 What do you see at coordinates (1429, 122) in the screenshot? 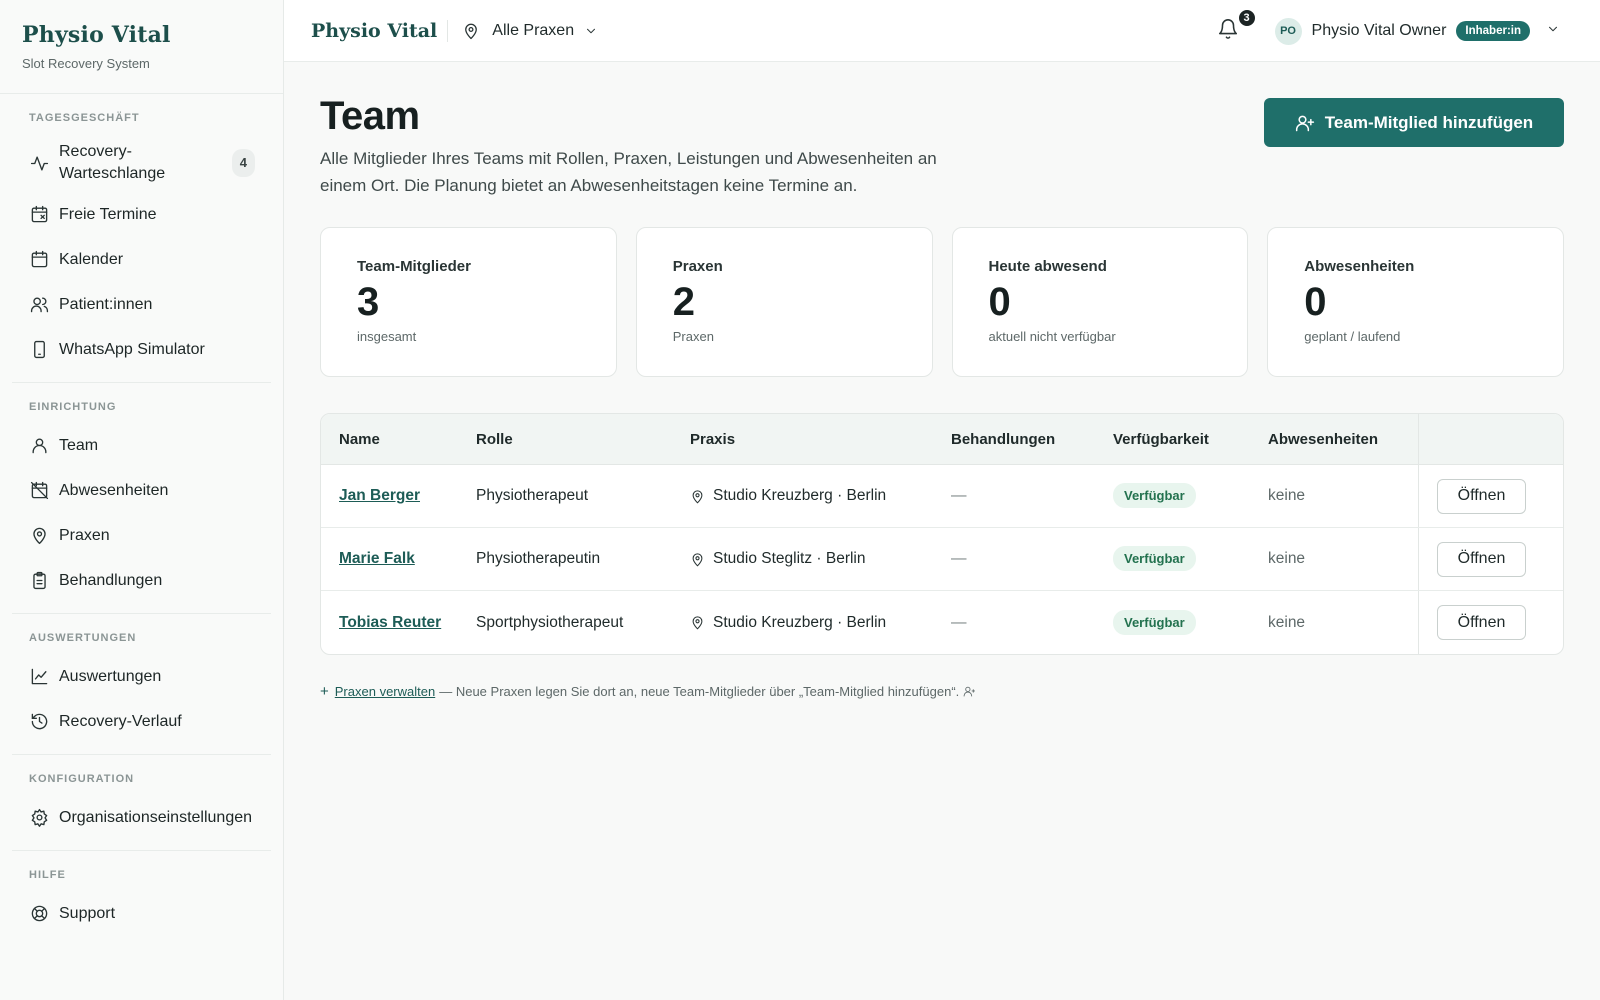
I see `add-team-member-label: Team-Mitglied hinzufügen` at bounding box center [1429, 122].